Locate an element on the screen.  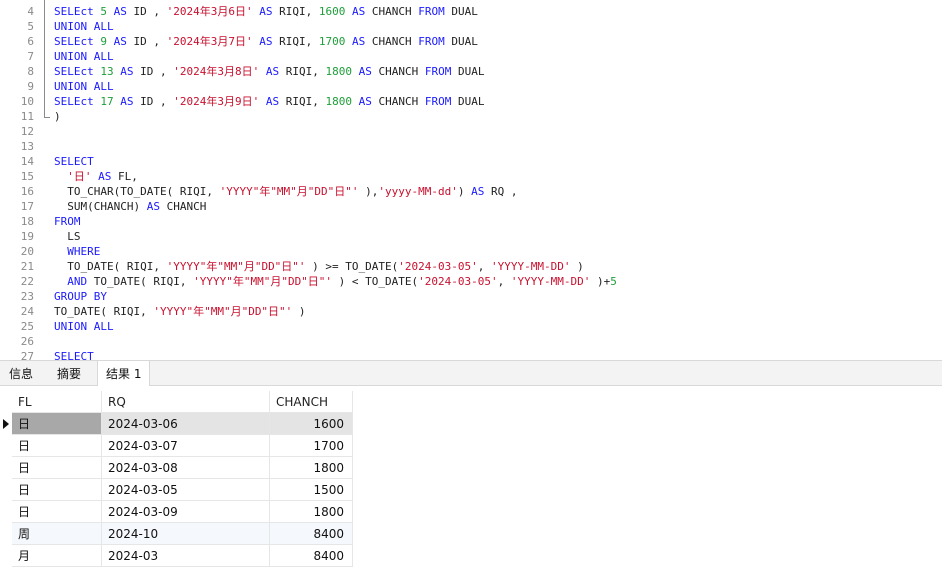
tab-info: 信息 is located at coordinates (21, 374).